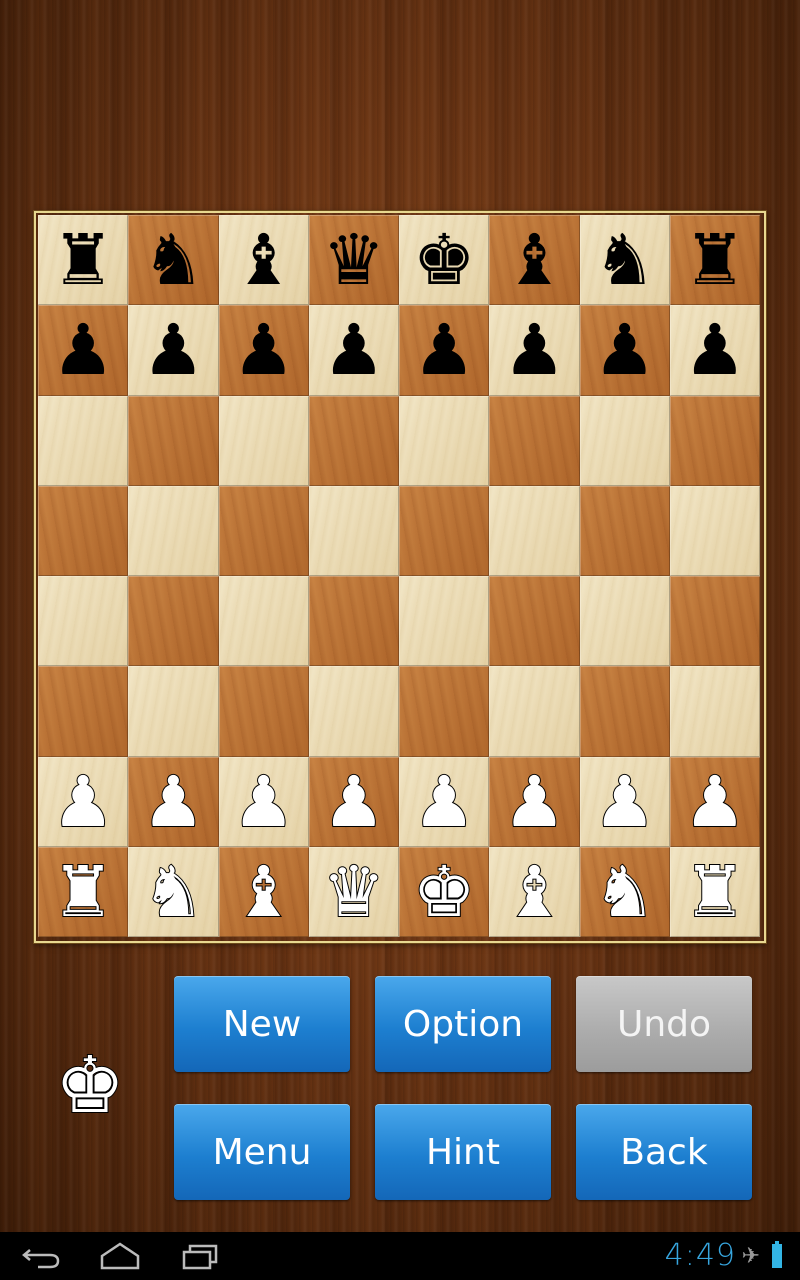 The height and width of the screenshot is (1280, 800). Describe the element at coordinates (263, 440) in the screenshot. I see `square-c6` at that location.